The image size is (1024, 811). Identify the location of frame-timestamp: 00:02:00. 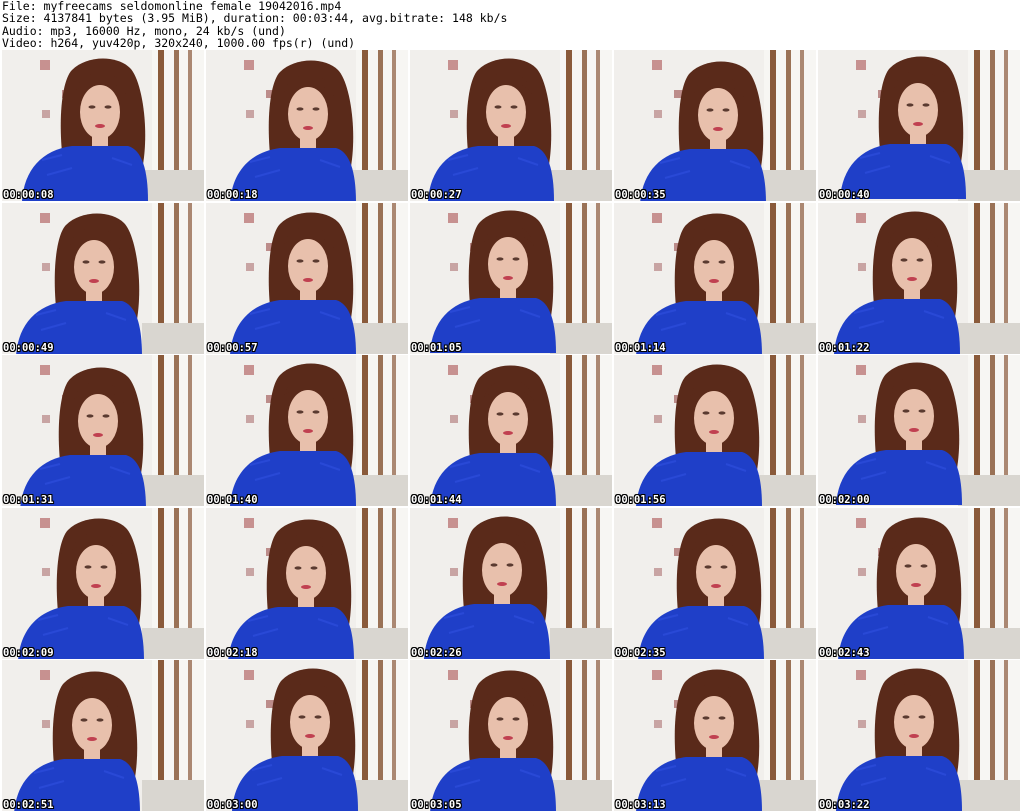
(844, 500).